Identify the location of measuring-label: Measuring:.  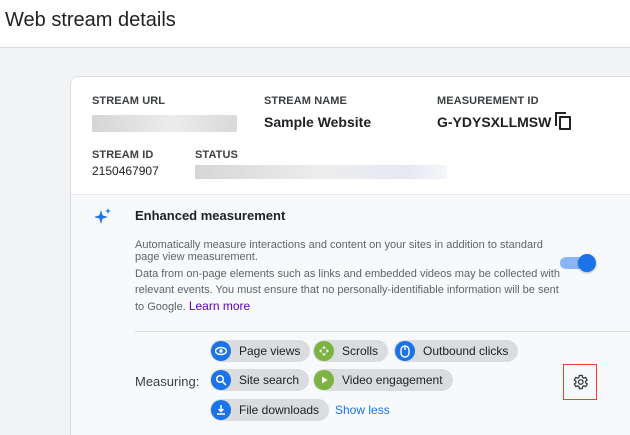
(167, 381).